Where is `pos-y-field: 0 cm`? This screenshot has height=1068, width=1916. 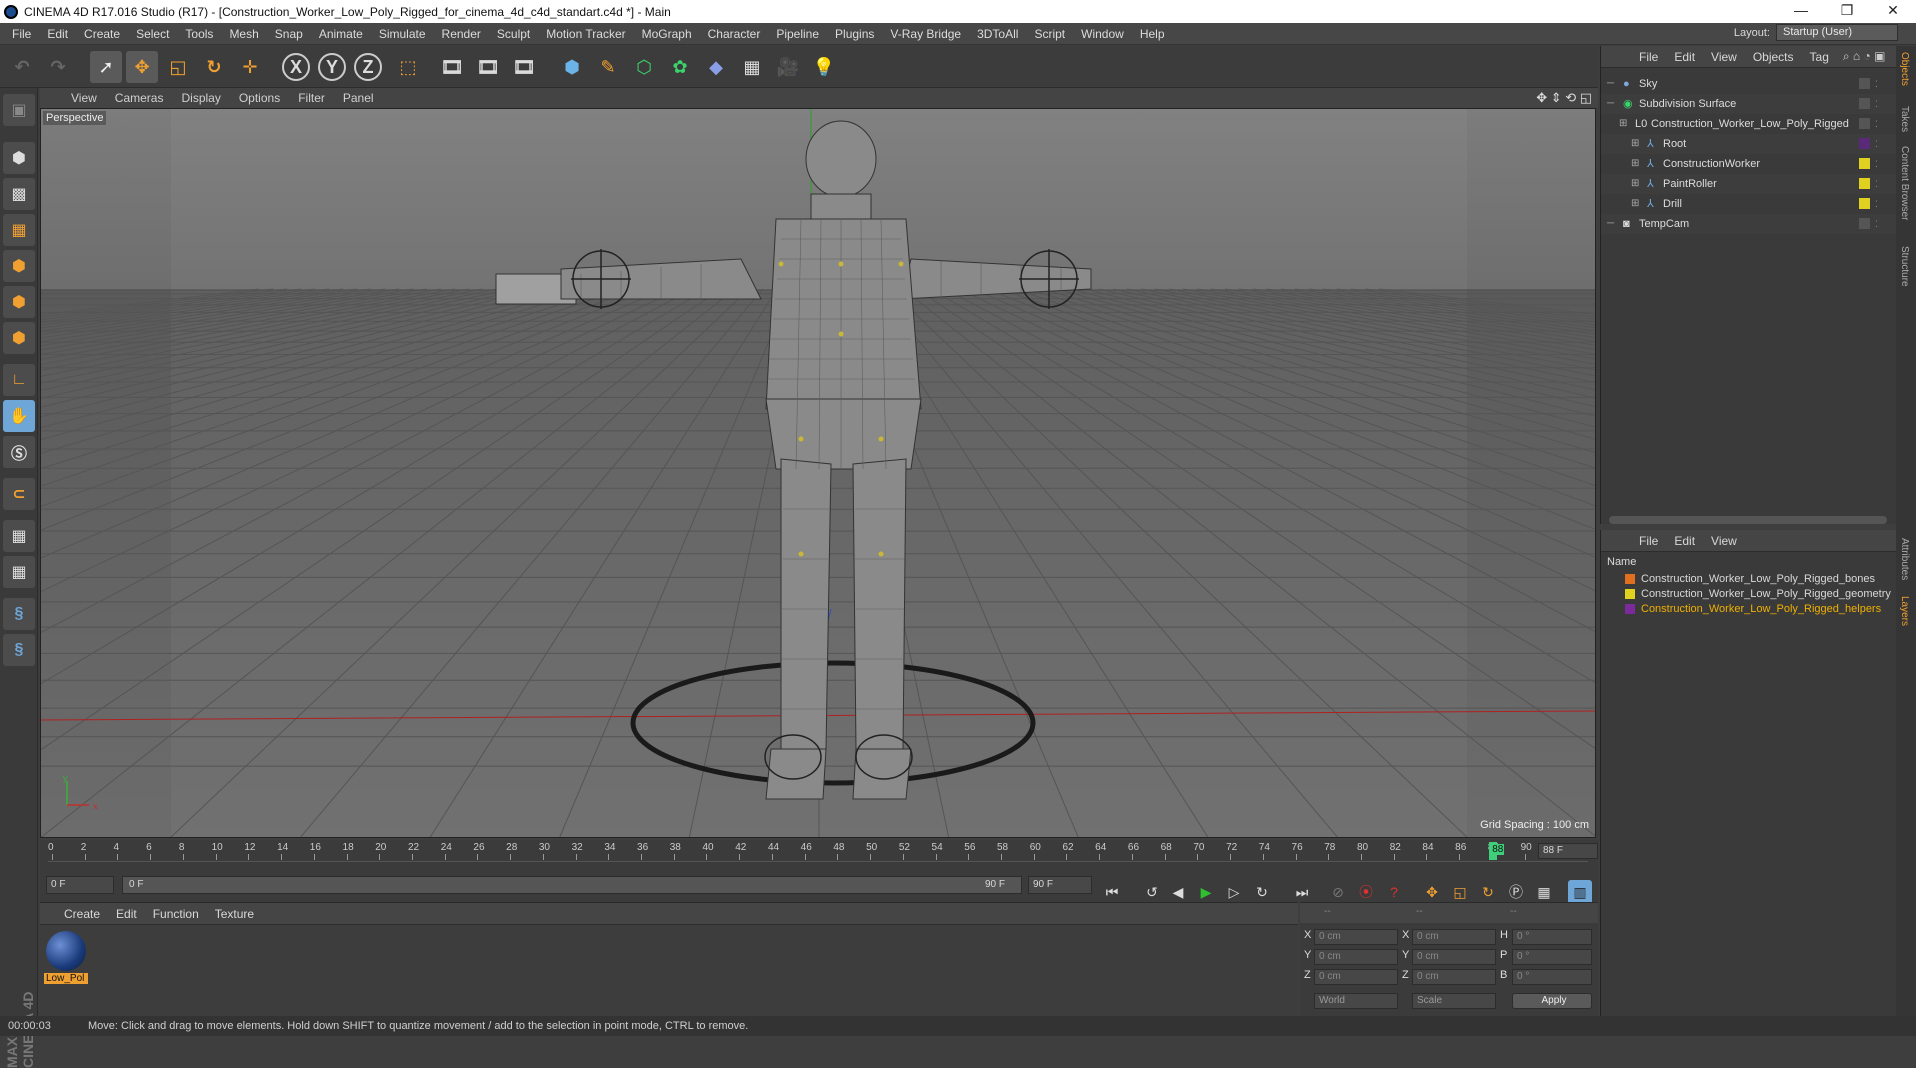
pos-y-field: 0 cm is located at coordinates (1356, 957).